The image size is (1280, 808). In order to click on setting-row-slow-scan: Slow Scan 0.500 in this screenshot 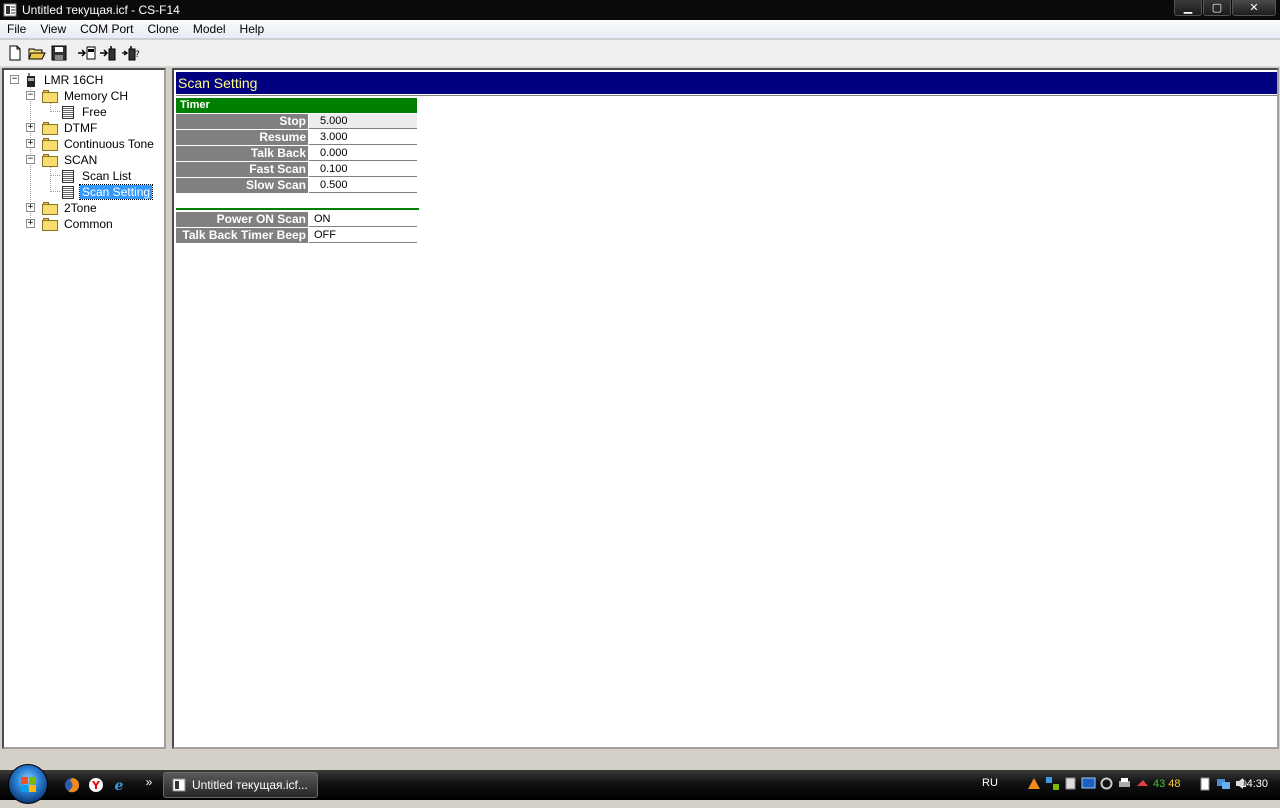, I will do `click(296, 186)`.